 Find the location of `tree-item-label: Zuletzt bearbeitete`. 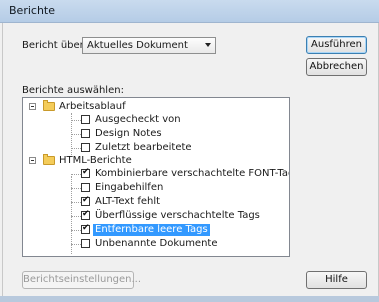

tree-item-label: Zuletzt bearbeitete is located at coordinates (143, 147).